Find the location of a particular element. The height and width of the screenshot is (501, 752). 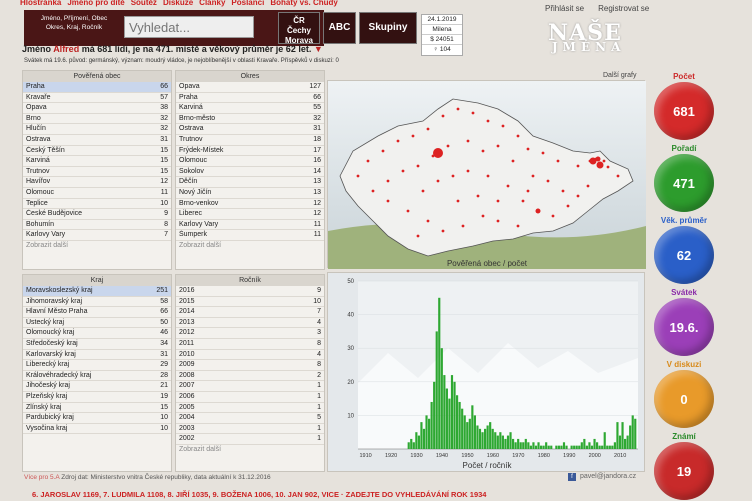

table-row: 2010 4 is located at coordinates (250, 355).